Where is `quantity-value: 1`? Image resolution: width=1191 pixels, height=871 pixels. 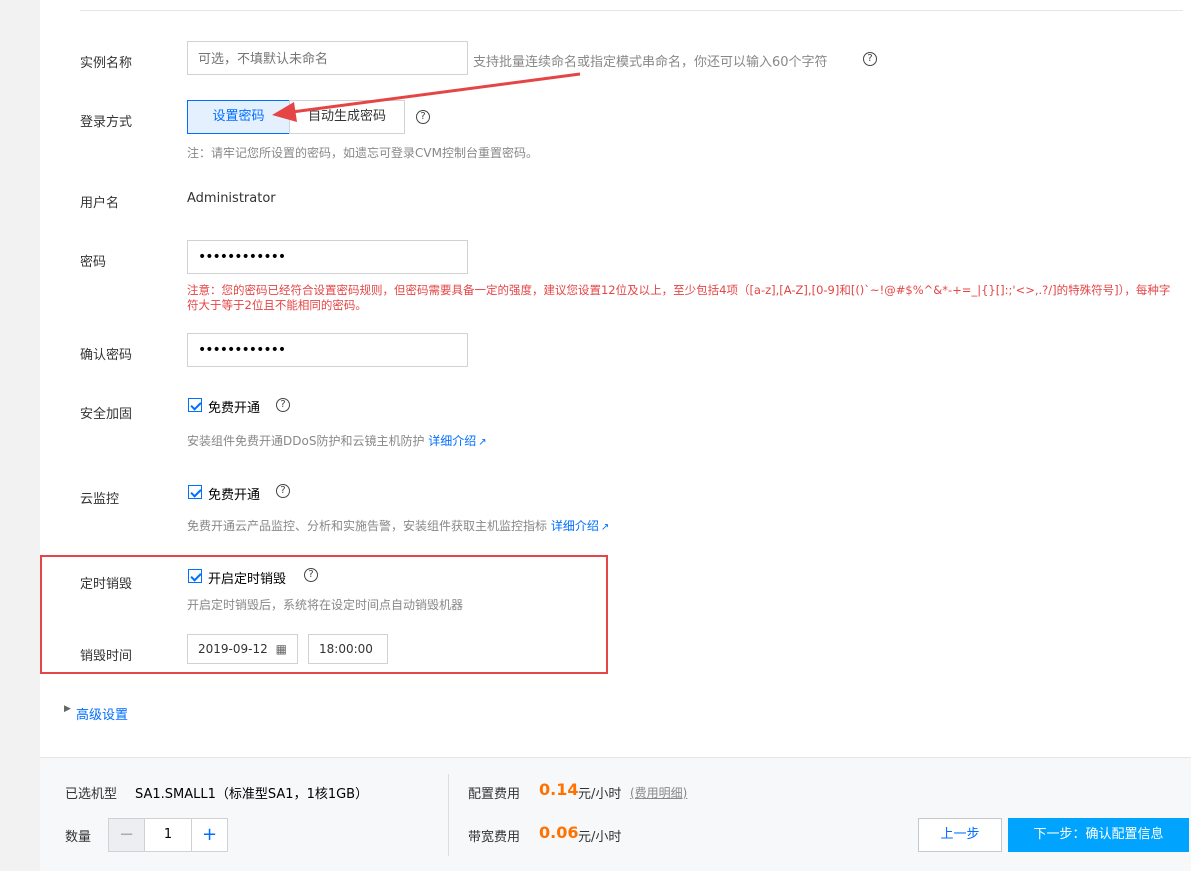
quantity-value: 1 is located at coordinates (168, 835).